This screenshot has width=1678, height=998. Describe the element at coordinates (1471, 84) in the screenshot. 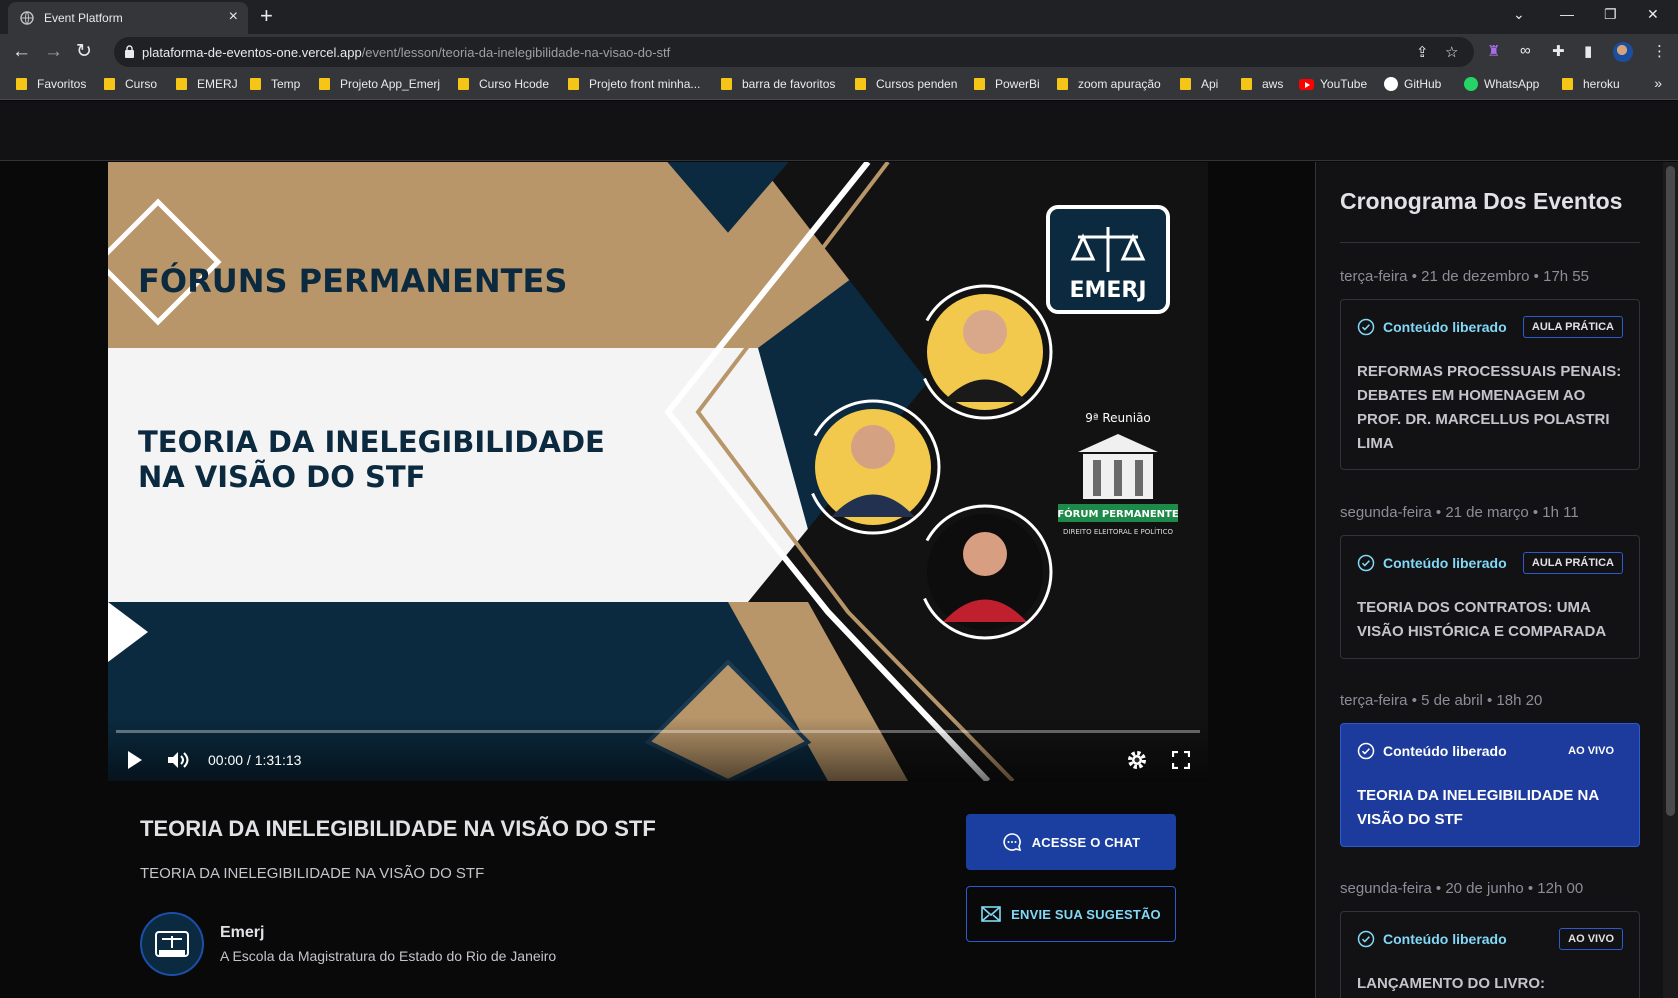

I see `whatsapp-icon` at that location.